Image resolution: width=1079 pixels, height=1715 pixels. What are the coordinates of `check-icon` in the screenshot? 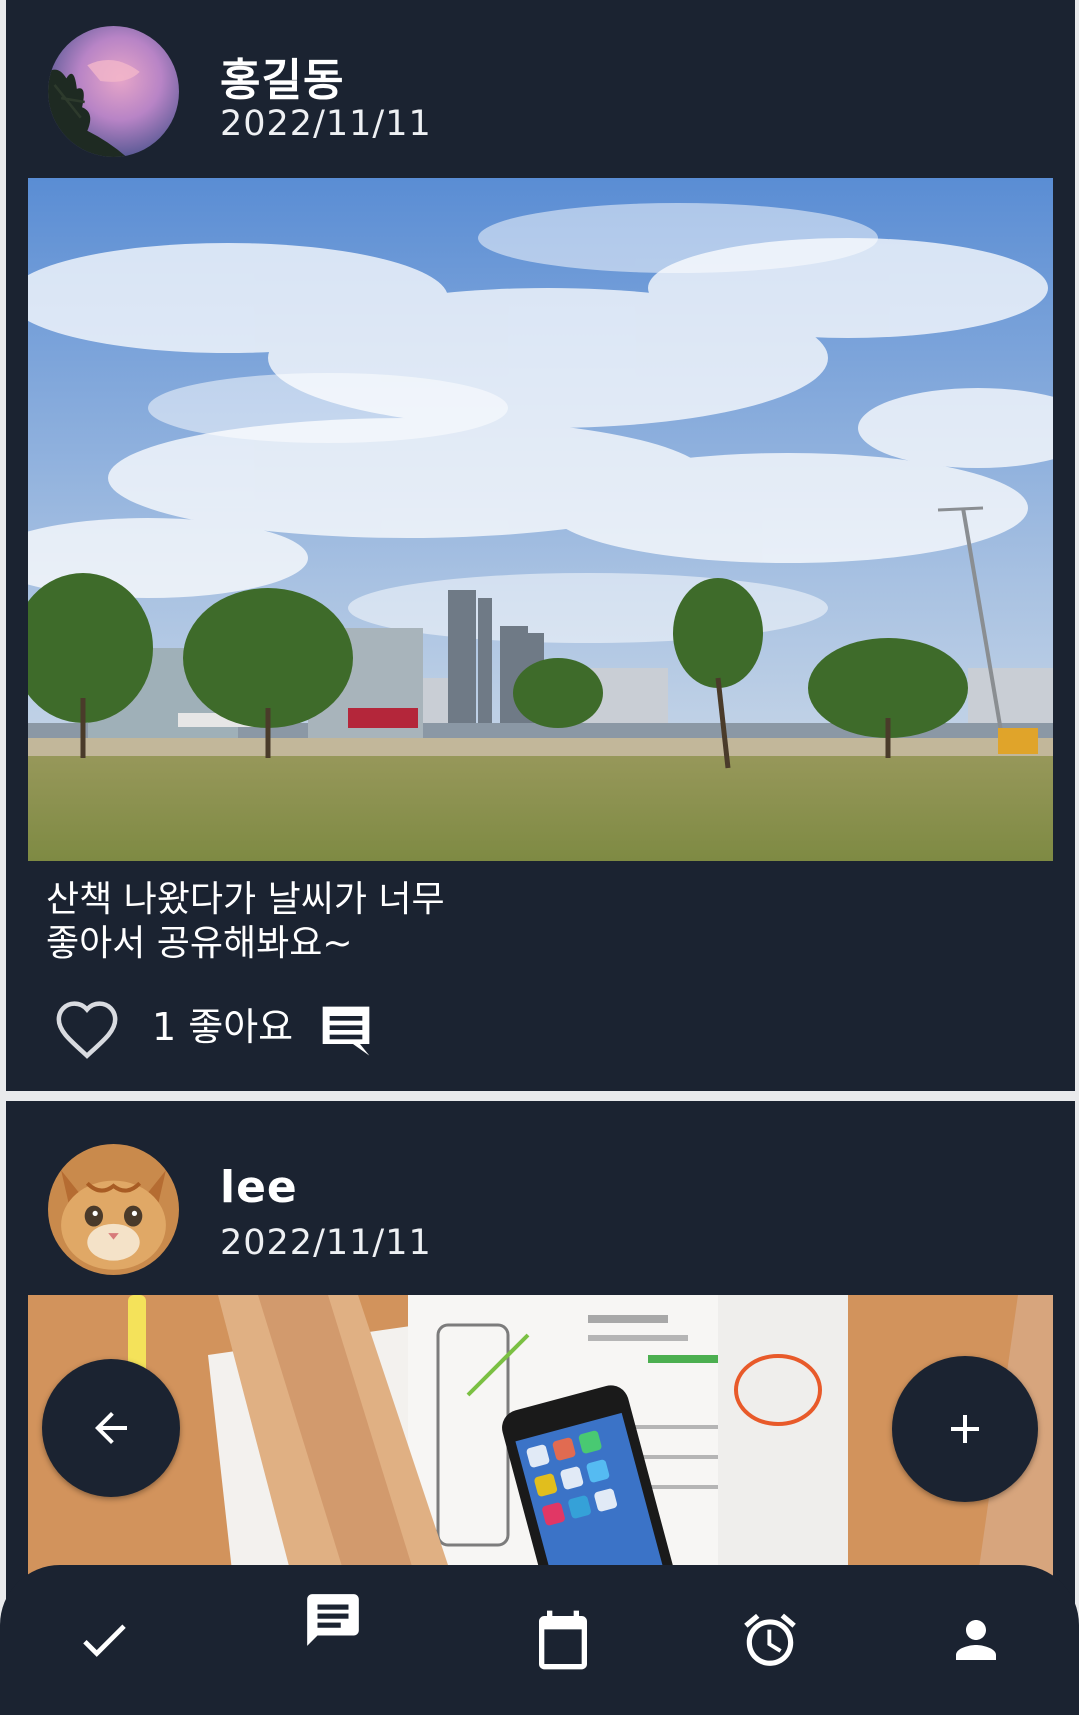 It's located at (104, 1640).